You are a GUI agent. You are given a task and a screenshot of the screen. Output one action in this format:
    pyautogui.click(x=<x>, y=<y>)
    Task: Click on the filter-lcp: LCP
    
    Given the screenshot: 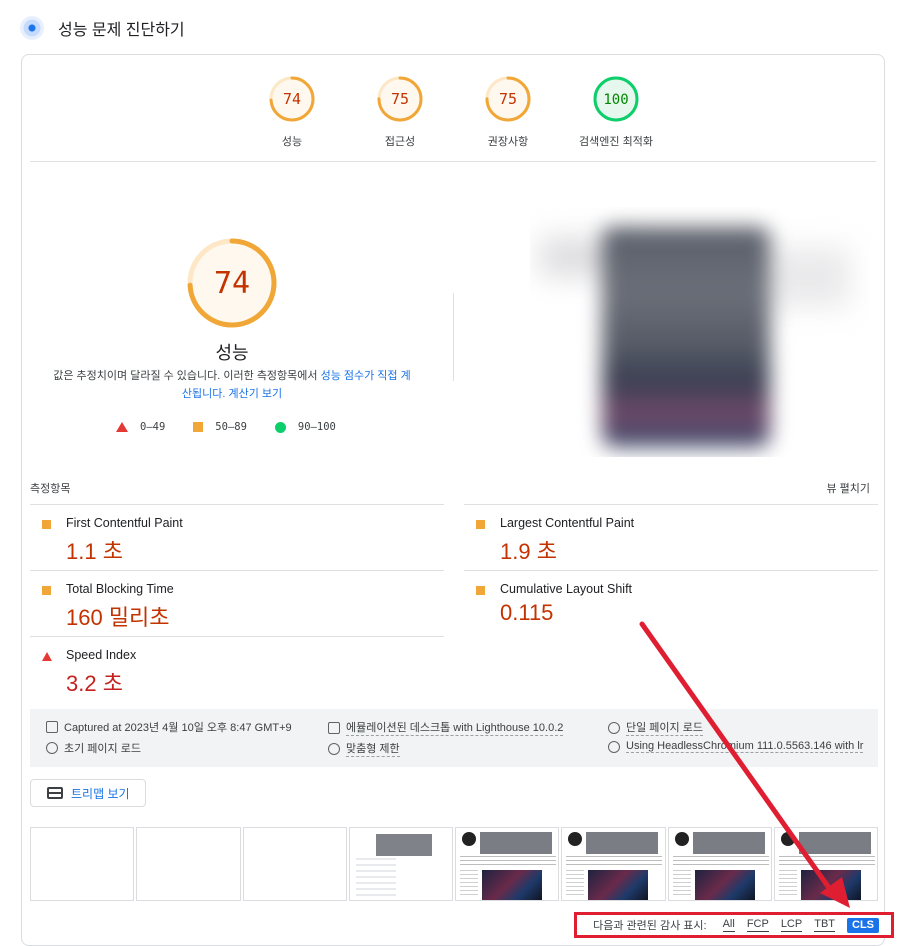 What is the action you would take?
    pyautogui.click(x=791, y=925)
    